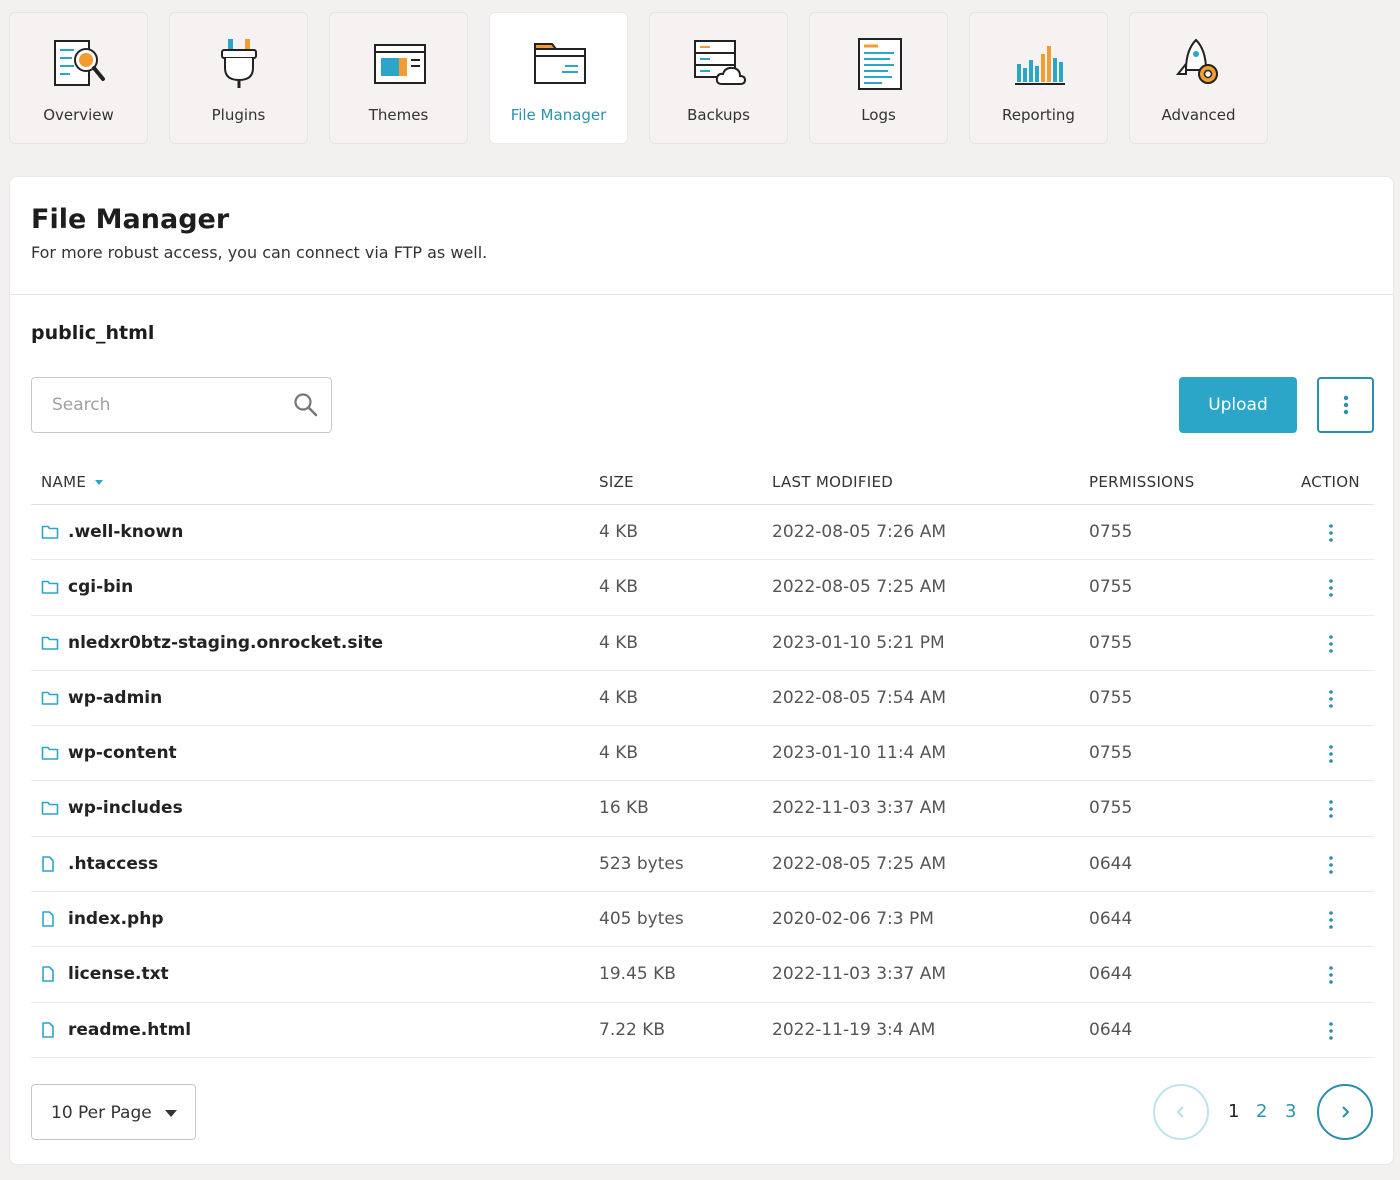 This screenshot has width=1400, height=1180. I want to click on column-header-name-label: NAME, so click(64, 482).